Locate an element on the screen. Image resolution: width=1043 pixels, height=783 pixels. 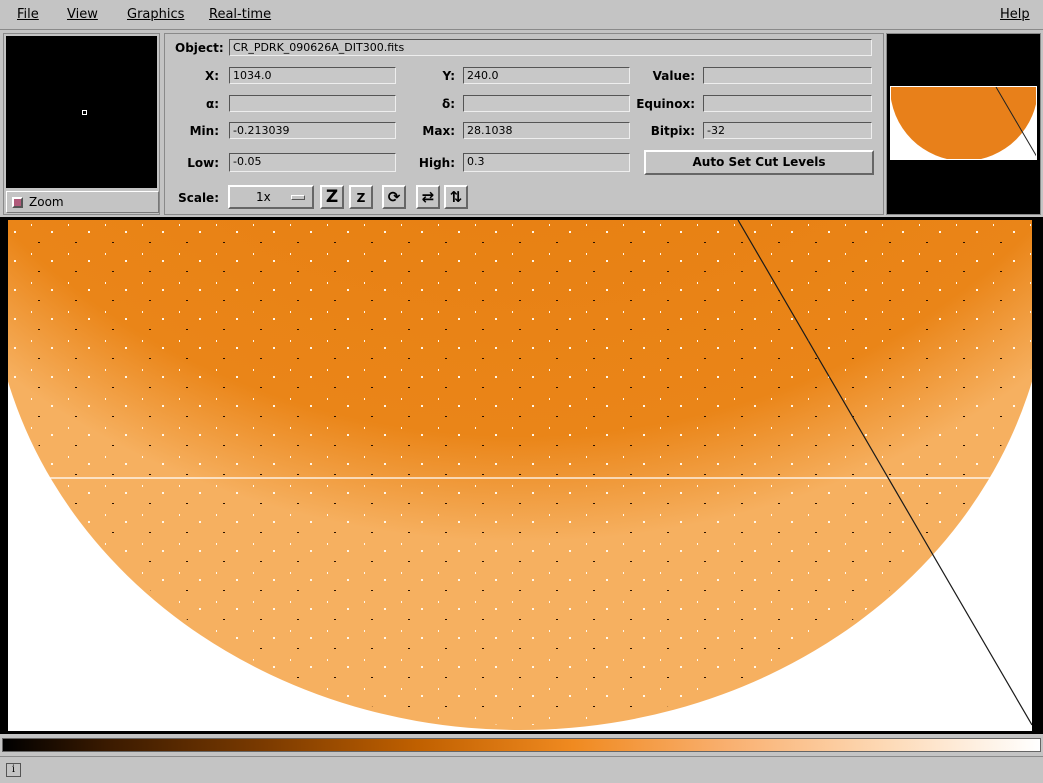
flip-y-icon: ⇅ is located at coordinates (456, 197).